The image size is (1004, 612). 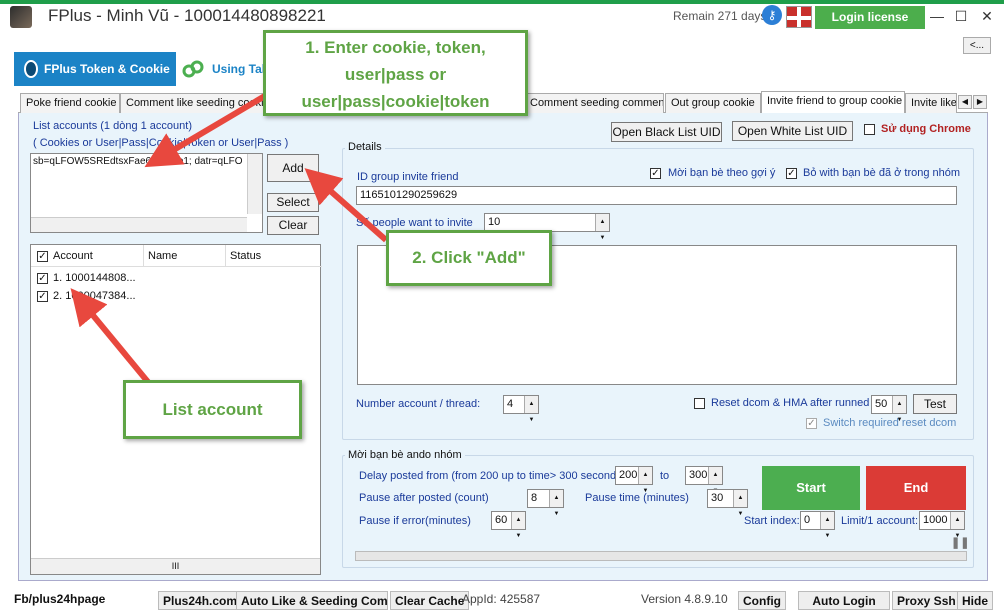 What do you see at coordinates (844, 600) in the screenshot?
I see `auto-login-button: Auto Login` at bounding box center [844, 600].